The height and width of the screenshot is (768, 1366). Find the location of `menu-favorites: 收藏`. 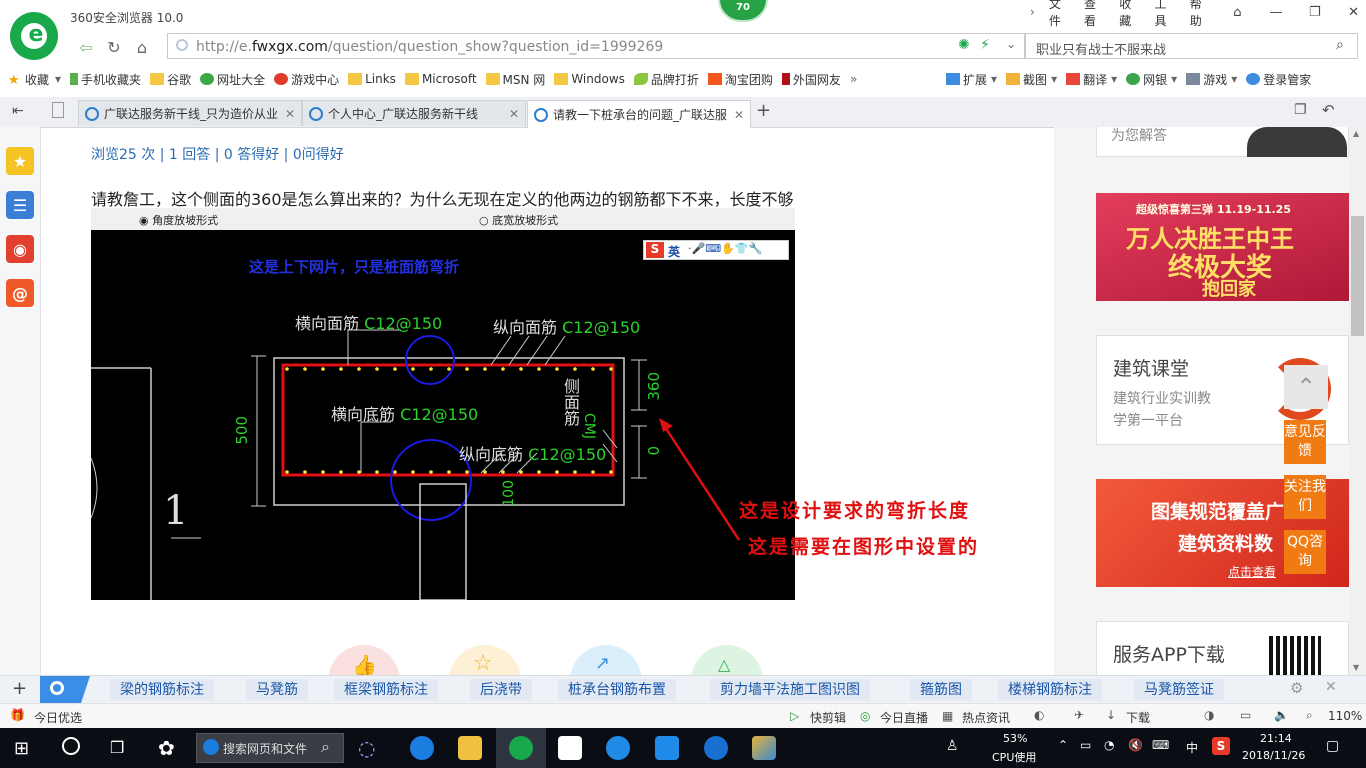

menu-favorites: 收藏 is located at coordinates (1129, 14).